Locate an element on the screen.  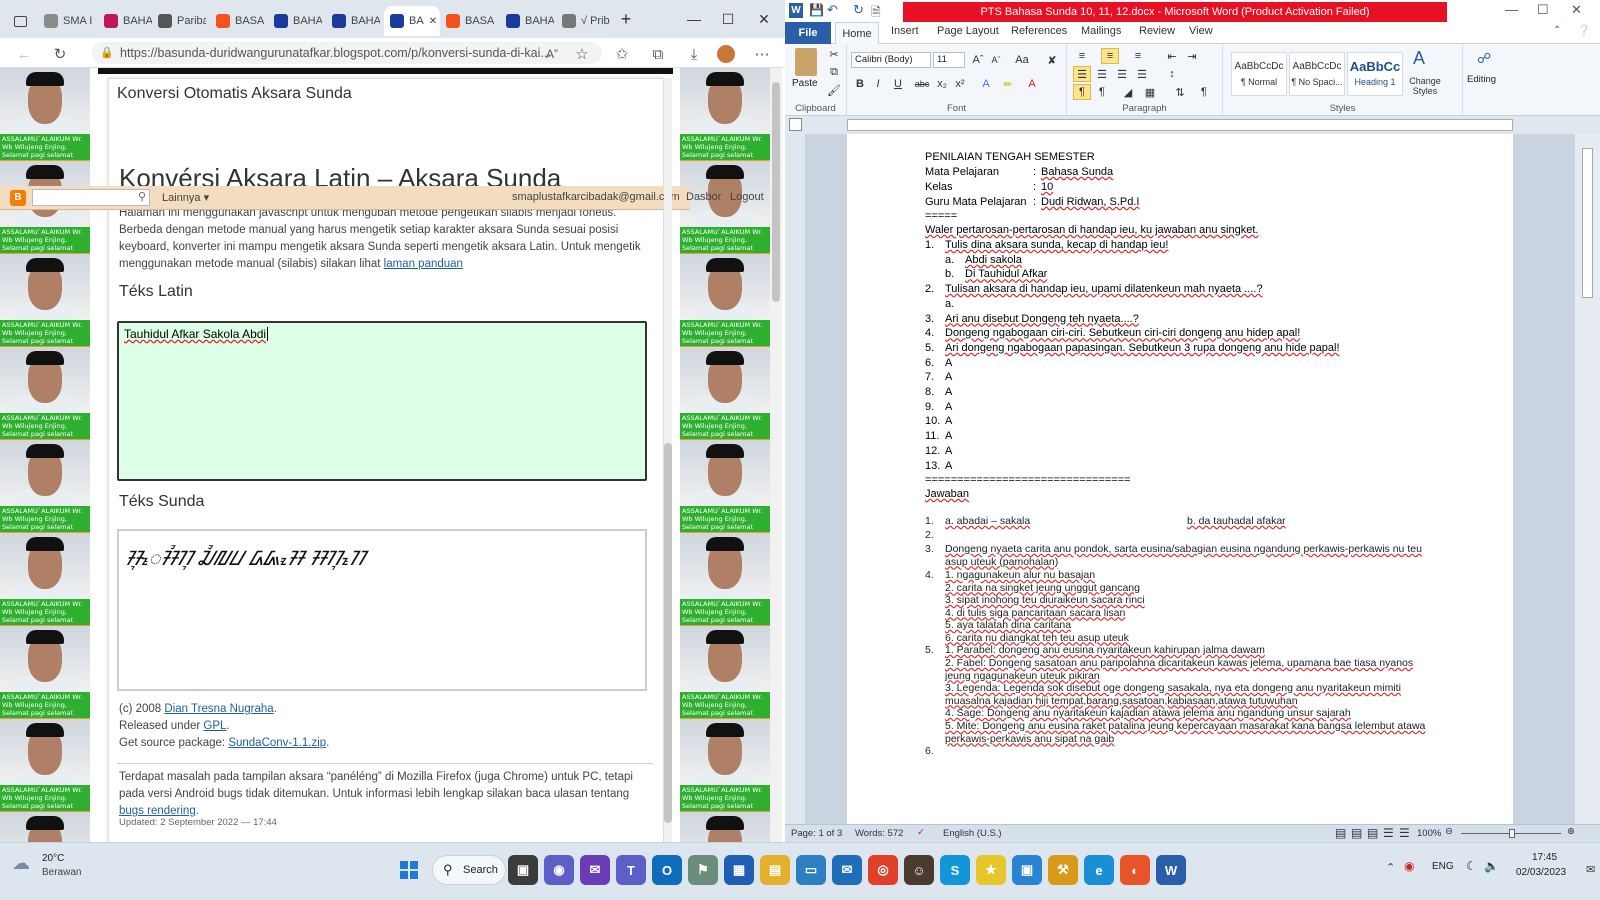
favorites-icon: ✩ is located at coordinates (622, 54).